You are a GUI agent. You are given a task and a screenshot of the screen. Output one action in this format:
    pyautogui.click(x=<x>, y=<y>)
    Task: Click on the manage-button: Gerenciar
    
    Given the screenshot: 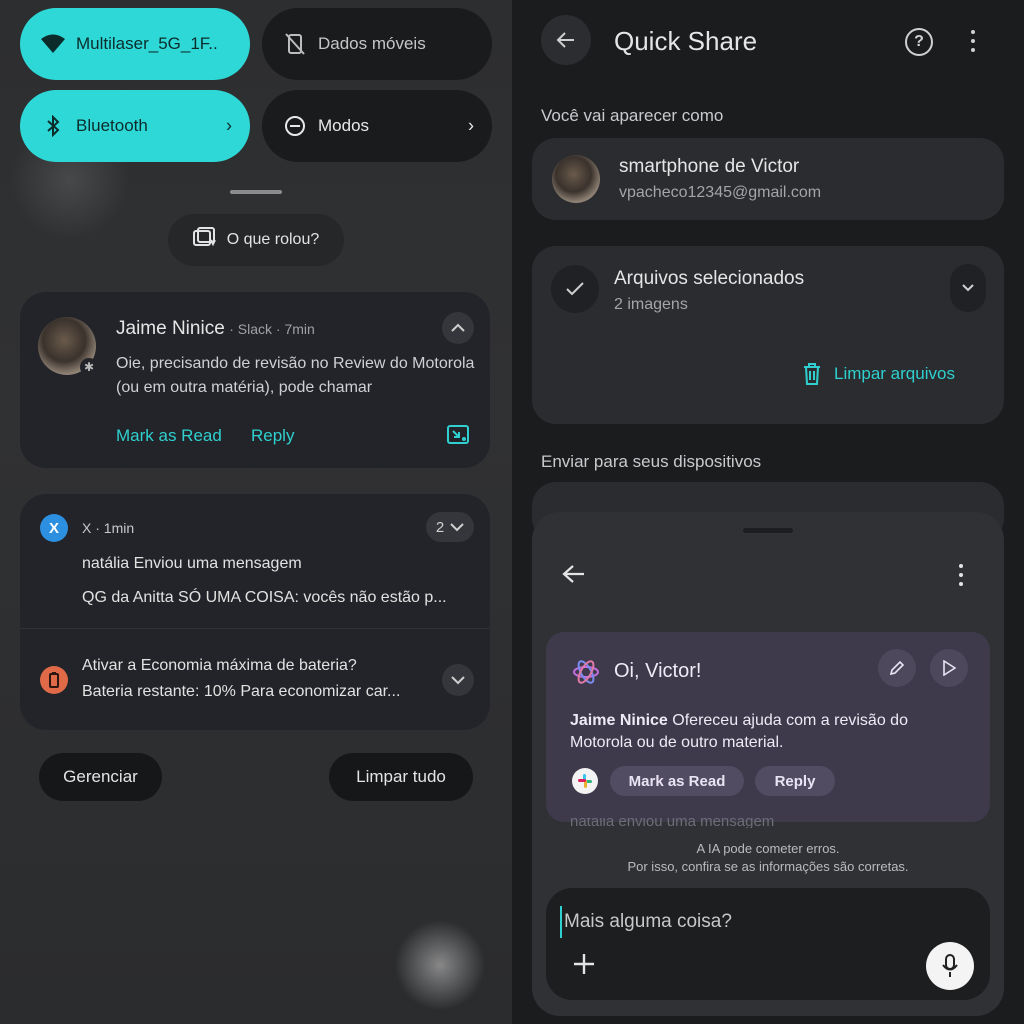 What is the action you would take?
    pyautogui.click(x=100, y=777)
    